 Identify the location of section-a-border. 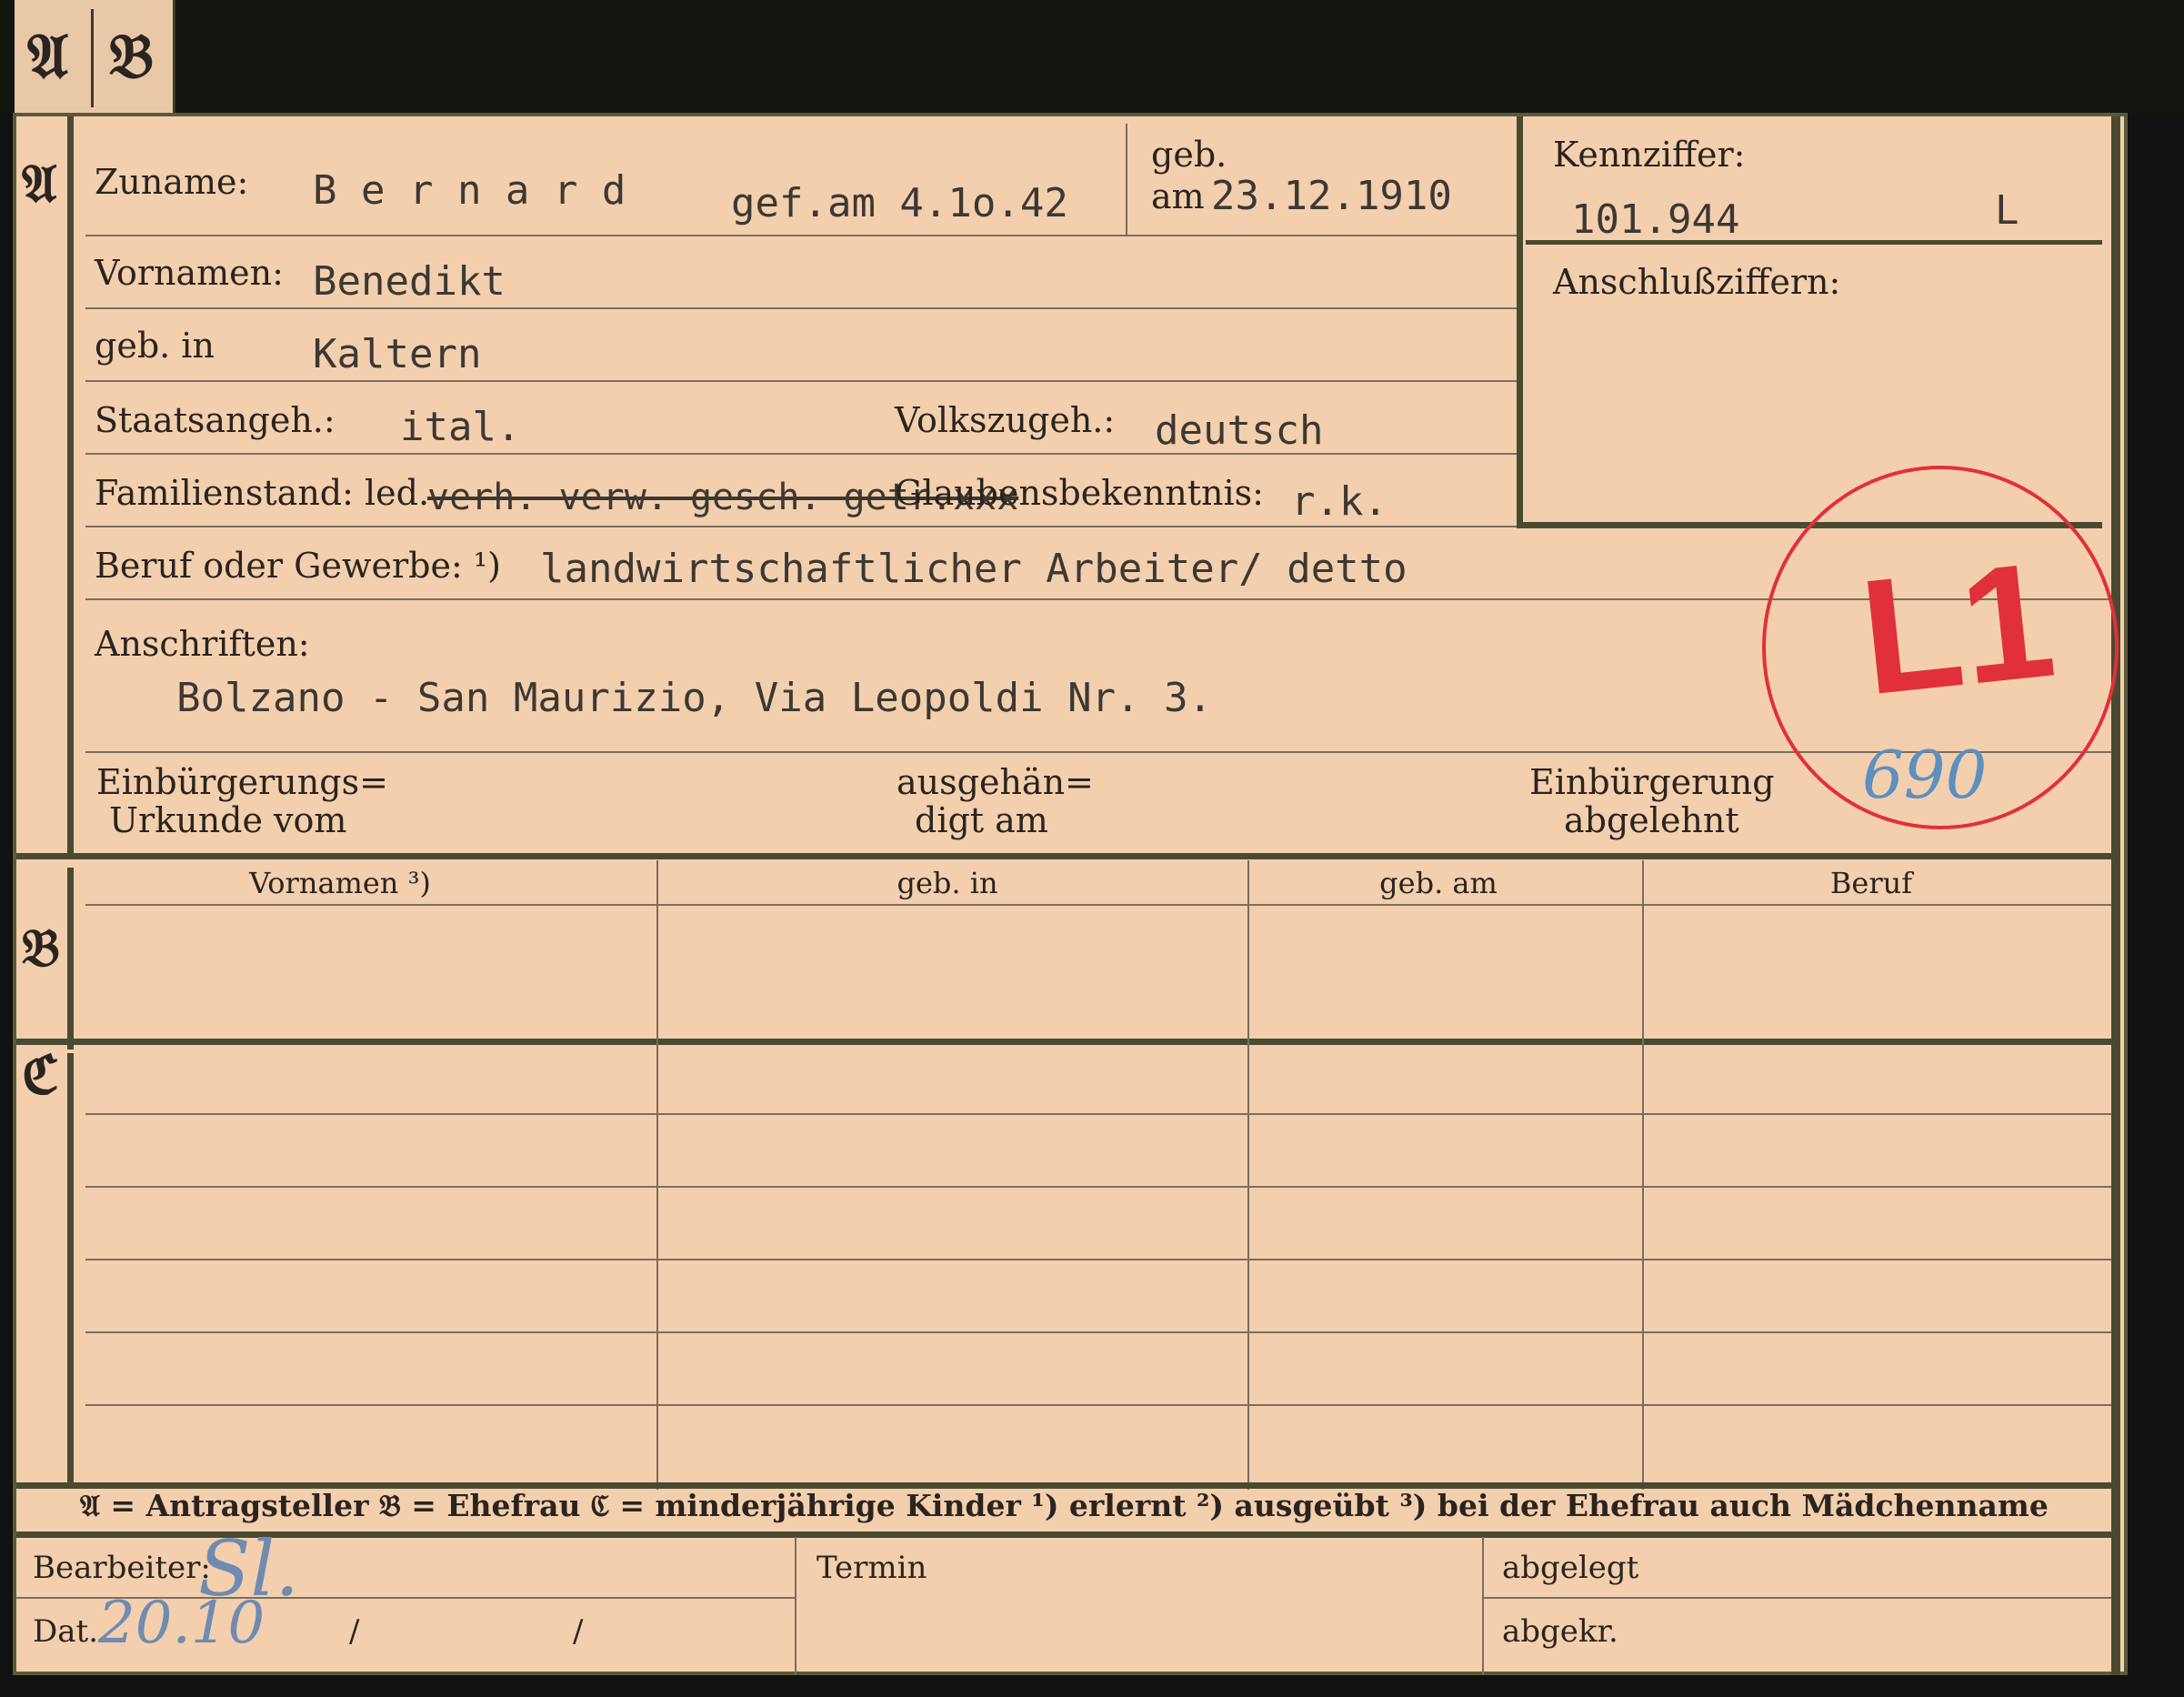
(70, 484).